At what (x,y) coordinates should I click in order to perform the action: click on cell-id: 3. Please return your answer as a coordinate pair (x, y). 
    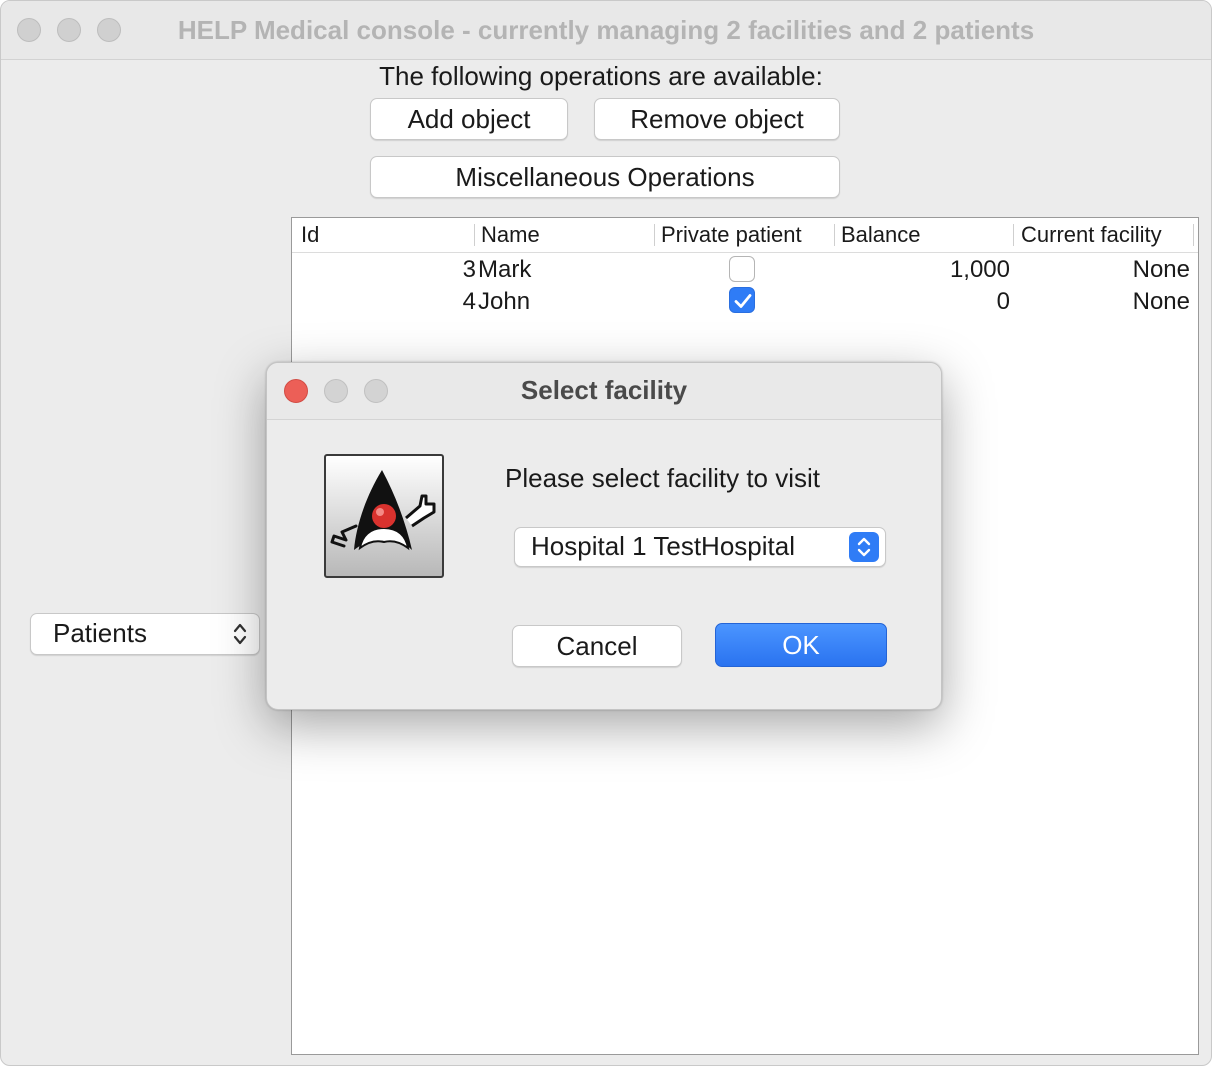
    Looking at the image, I should click on (469, 269).